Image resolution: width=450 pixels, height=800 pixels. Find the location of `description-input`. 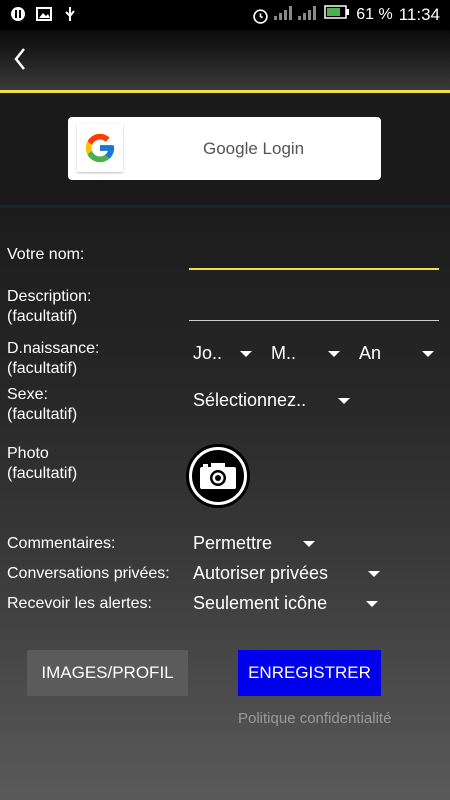

description-input is located at coordinates (314, 320).